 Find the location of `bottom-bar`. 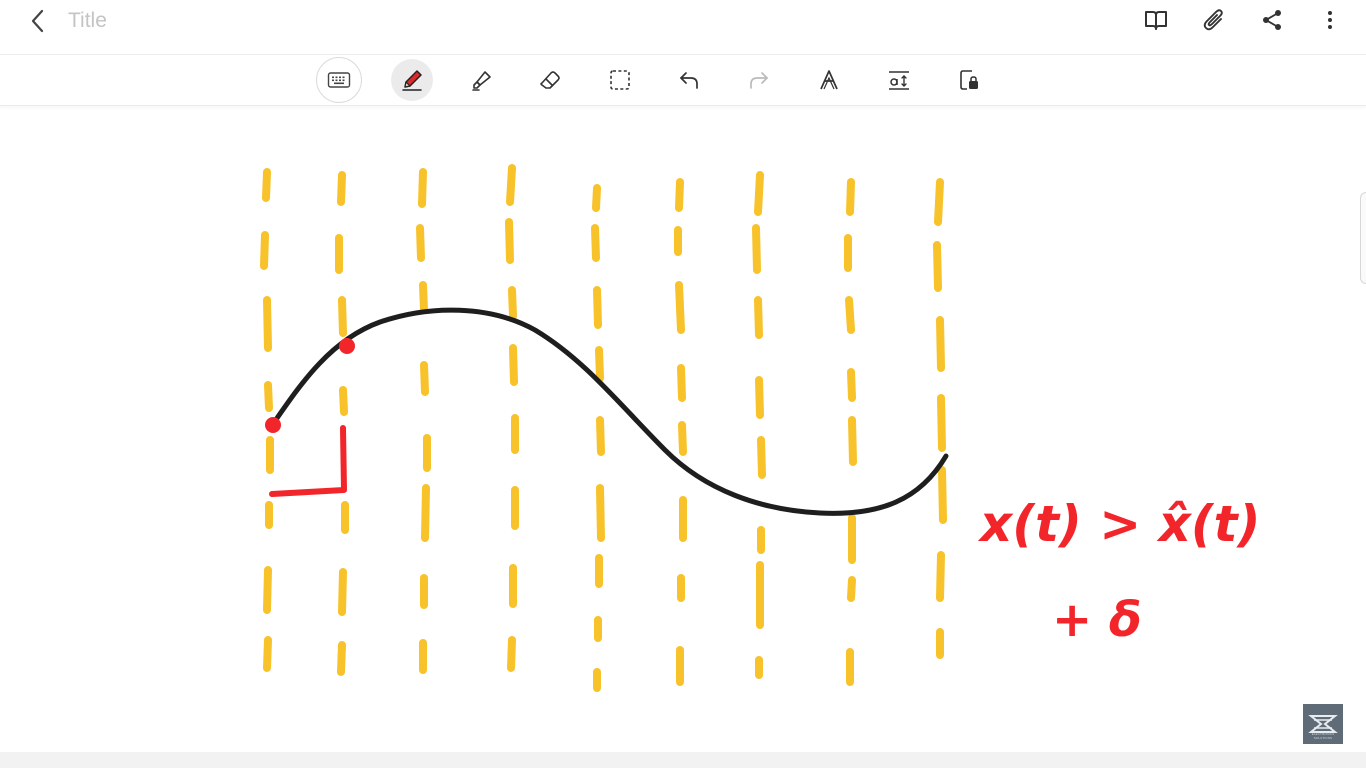

bottom-bar is located at coordinates (683, 760).